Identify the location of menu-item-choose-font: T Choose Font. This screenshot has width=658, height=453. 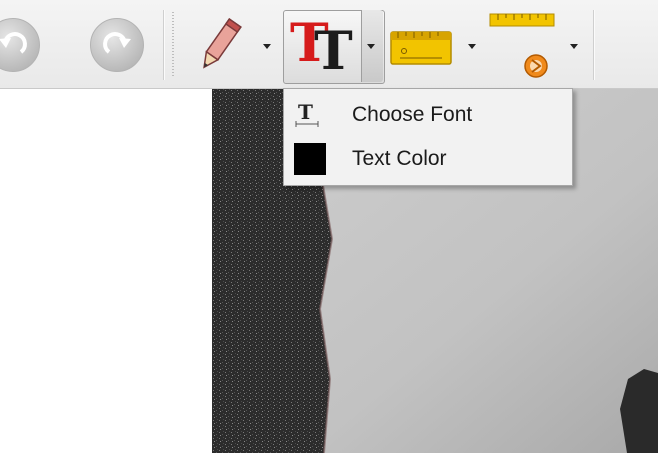
(428, 115).